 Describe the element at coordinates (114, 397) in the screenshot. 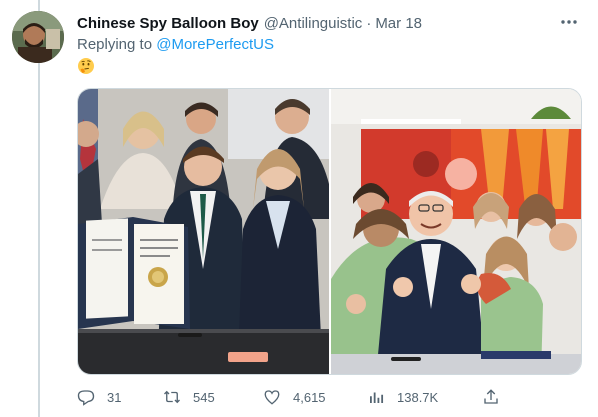

I see `reply-count: 31` at that location.